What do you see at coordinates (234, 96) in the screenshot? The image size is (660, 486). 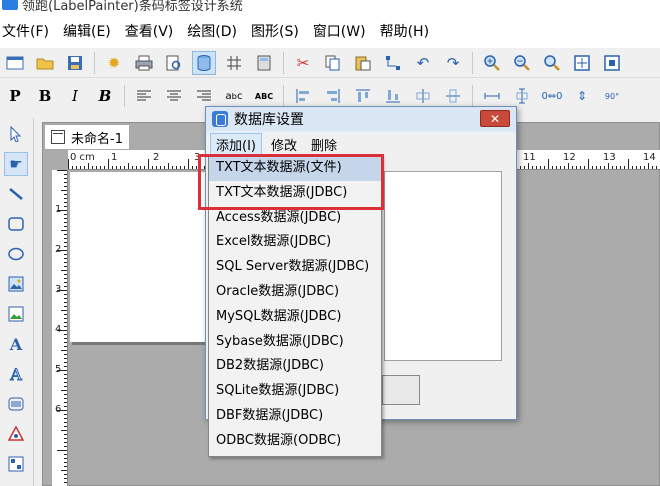 I see `text-spacing-icon: abc` at bounding box center [234, 96].